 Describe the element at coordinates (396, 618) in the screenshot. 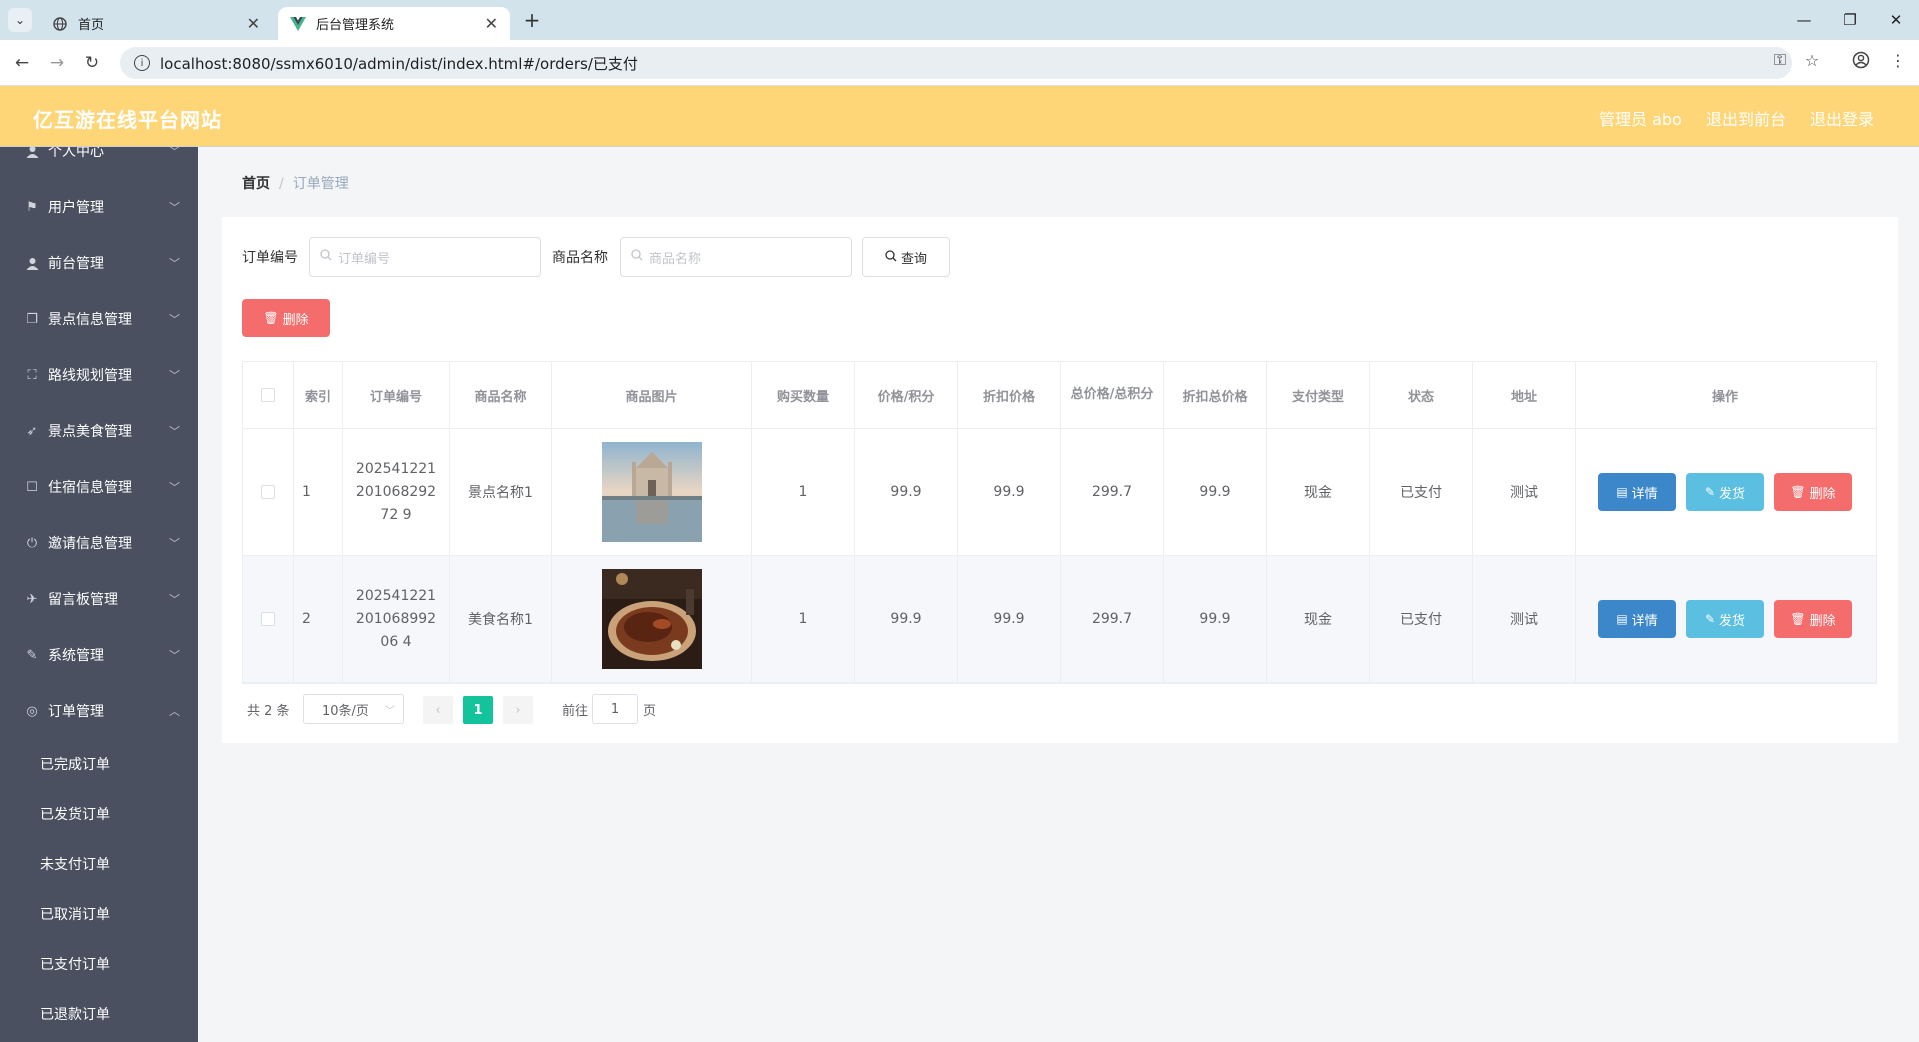

I see `row-order-no: 20254122120106899206 4` at that location.